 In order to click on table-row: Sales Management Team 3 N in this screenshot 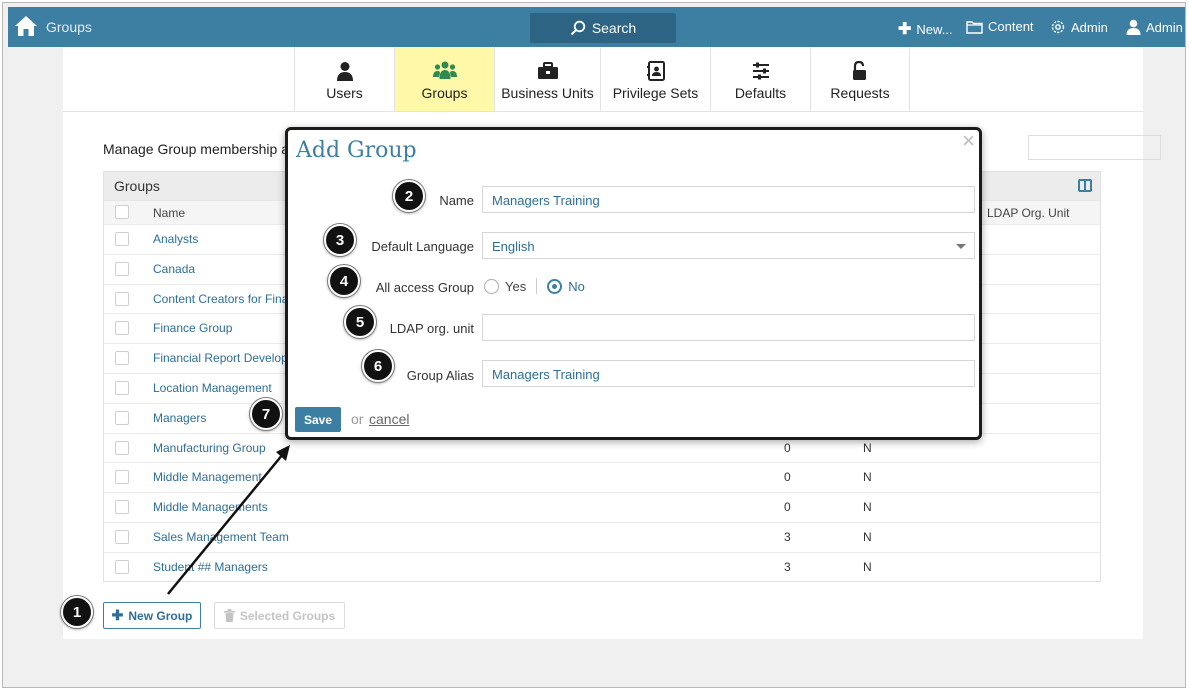, I will do `click(602, 536)`.